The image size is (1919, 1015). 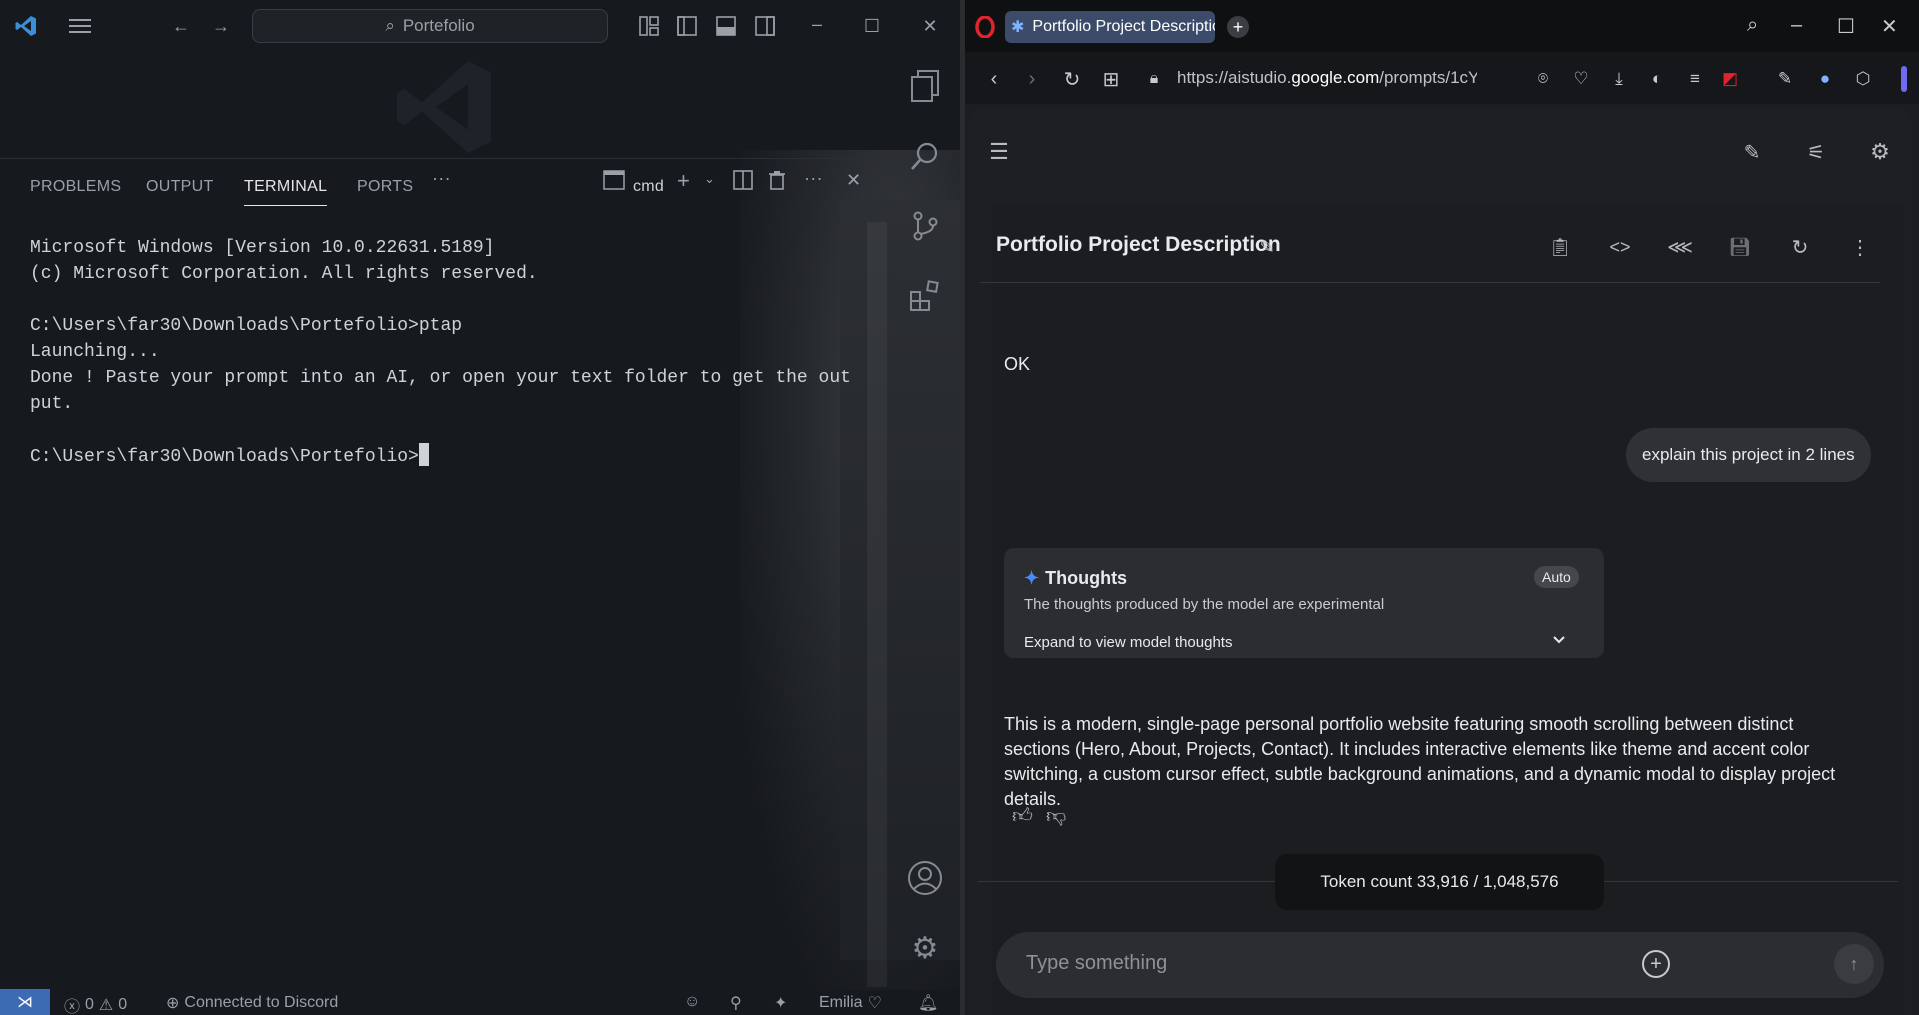 I want to click on globe-icon: ⊕, so click(x=173, y=1003).